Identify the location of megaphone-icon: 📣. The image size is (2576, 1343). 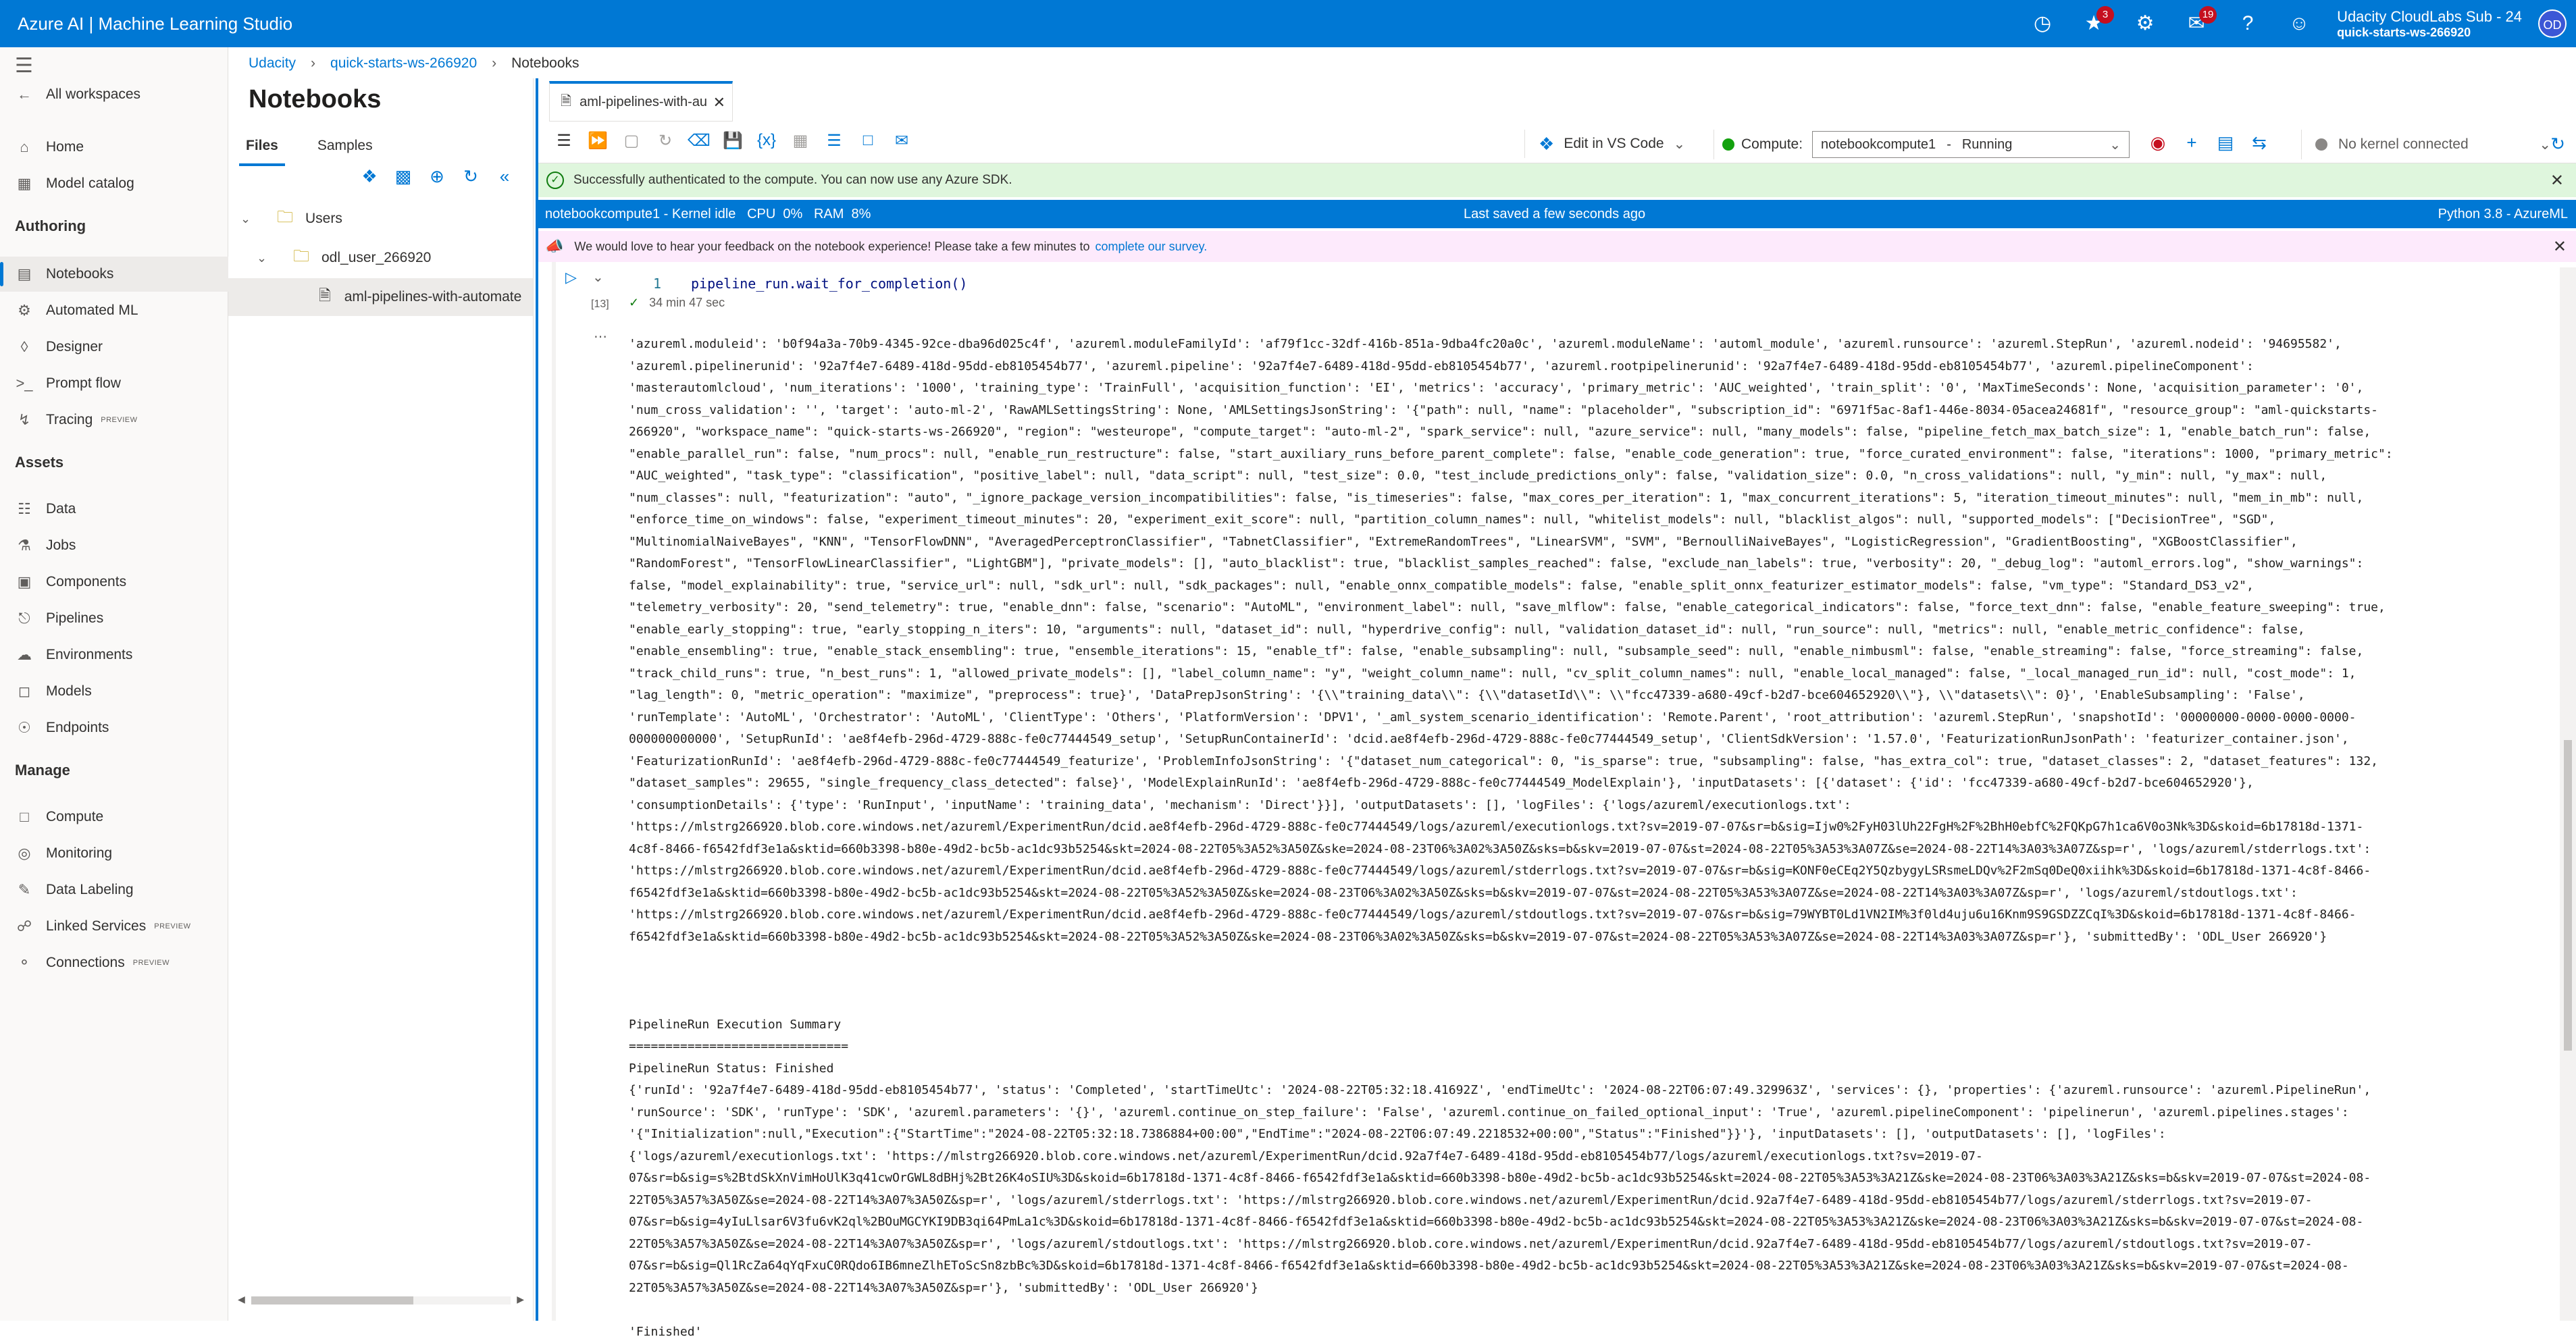
(554, 246).